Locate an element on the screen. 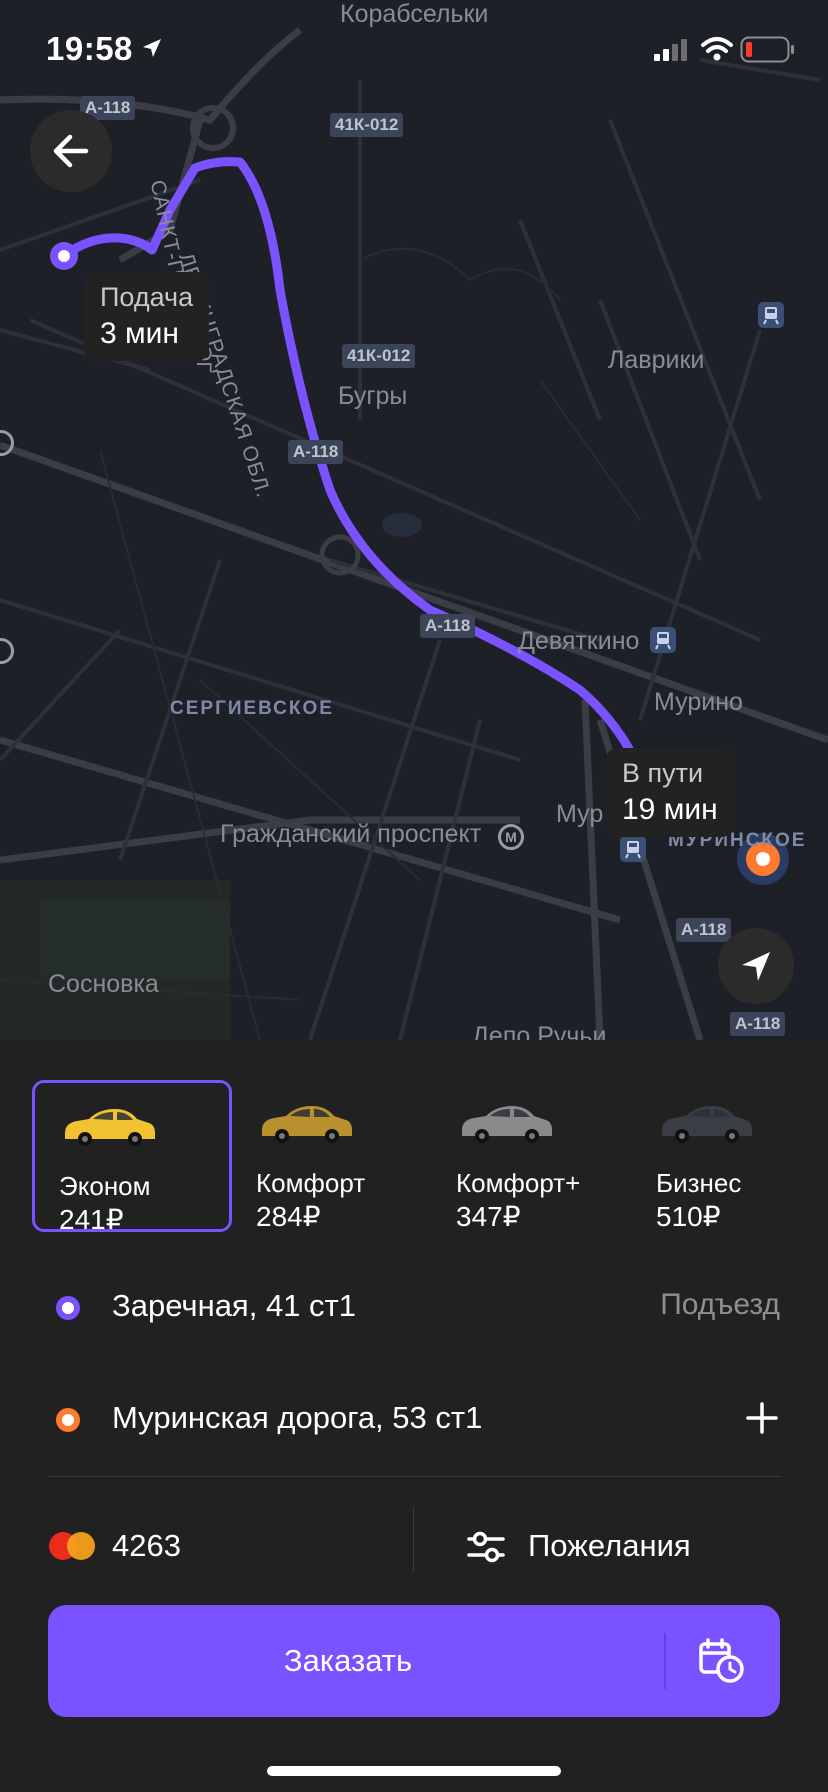  plus-icon is located at coordinates (762, 1418).